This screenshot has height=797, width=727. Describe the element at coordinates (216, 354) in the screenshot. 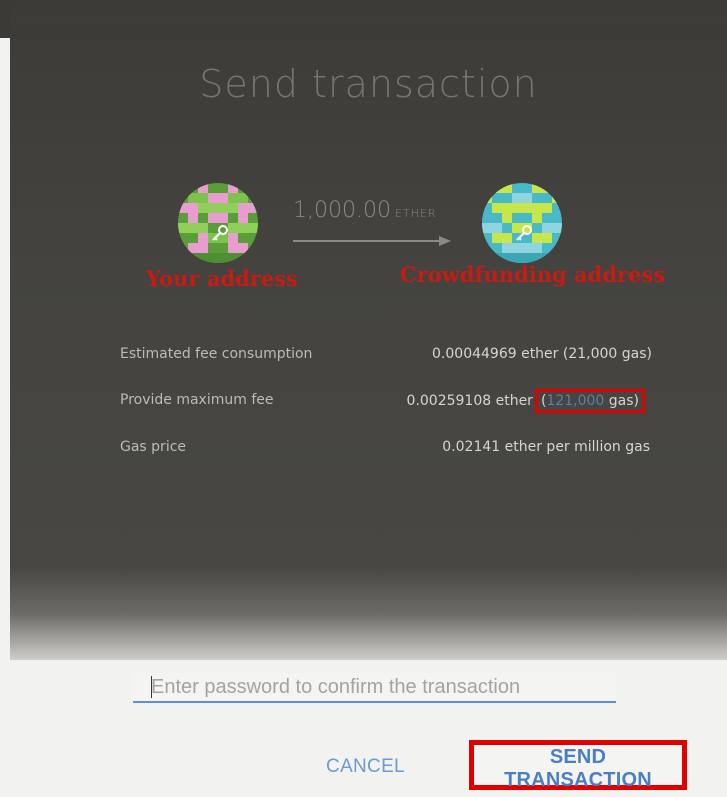

I see `estimated-fee-label: Estimated fee consumption` at that location.